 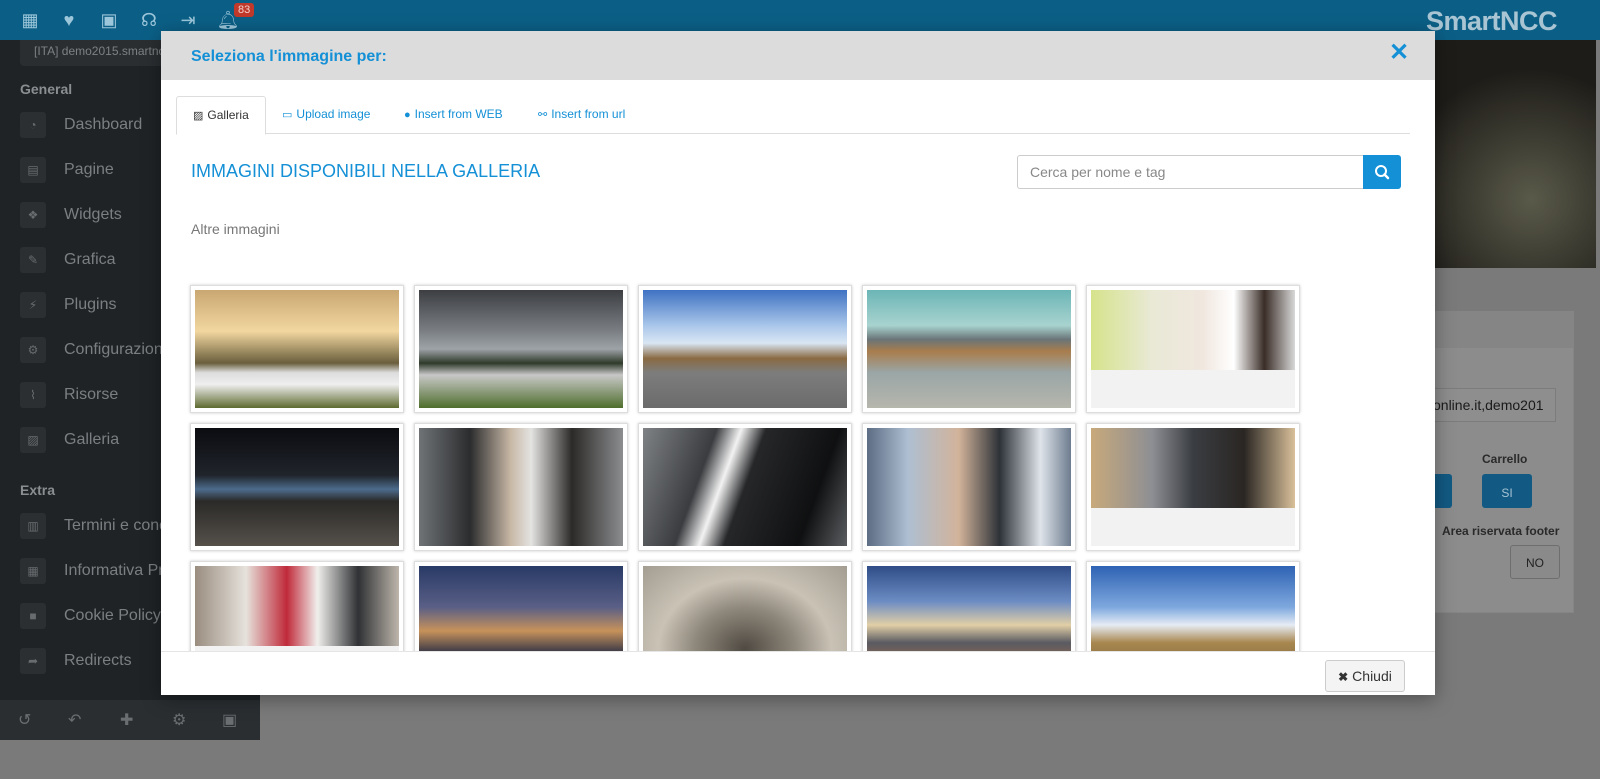 I want to click on apps-grid-icon: ▦, so click(x=30, y=20).